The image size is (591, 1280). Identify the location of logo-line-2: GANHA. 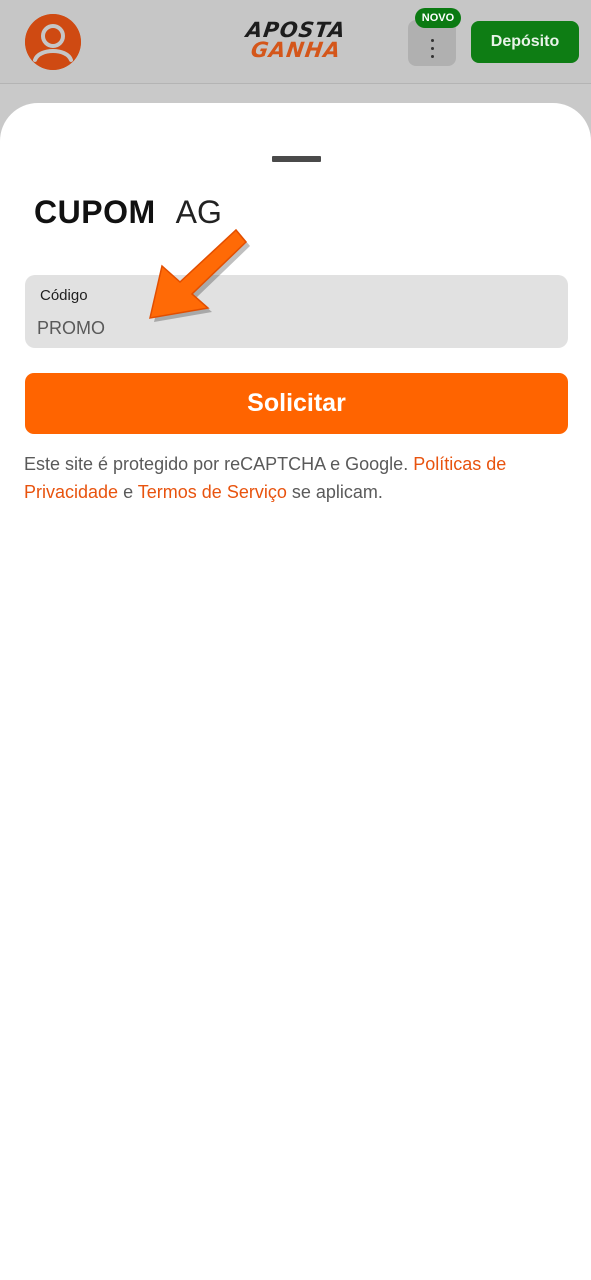
(296, 50).